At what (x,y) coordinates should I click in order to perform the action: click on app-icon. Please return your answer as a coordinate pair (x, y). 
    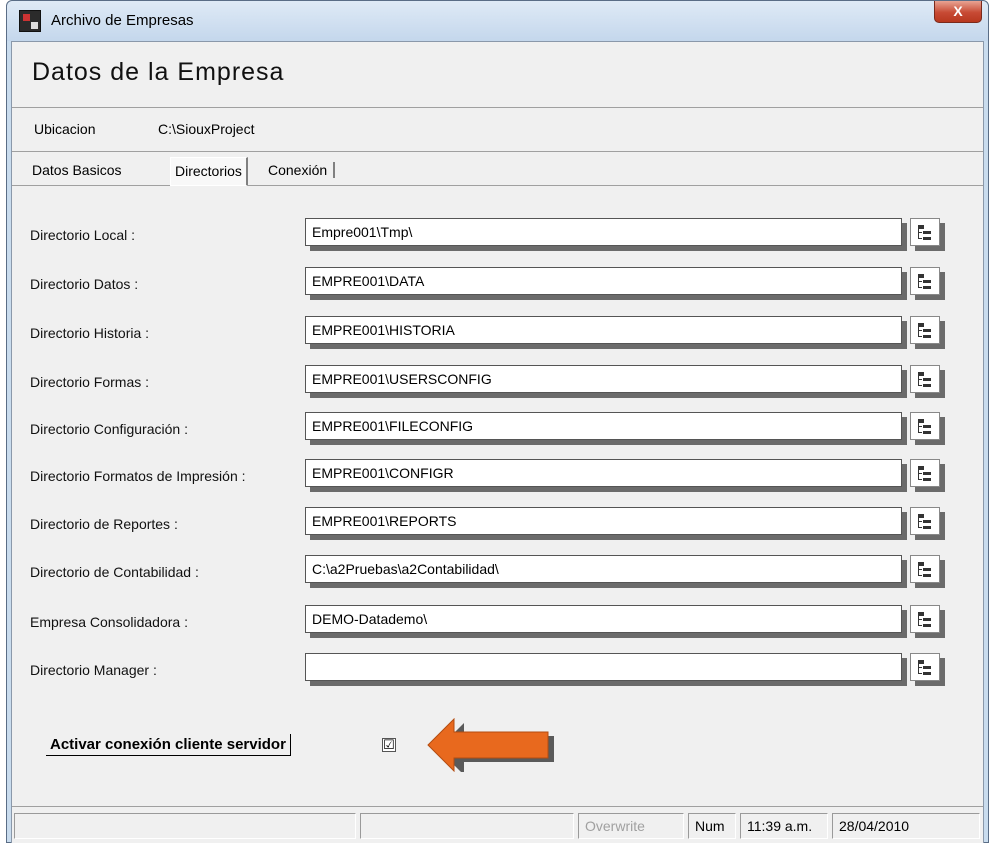
    Looking at the image, I should click on (30, 21).